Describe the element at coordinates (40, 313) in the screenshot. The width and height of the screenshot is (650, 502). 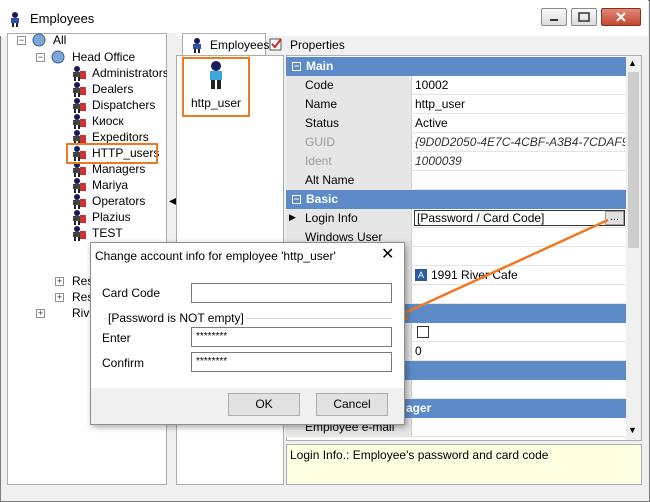
I see `expand-toggle: +` at that location.